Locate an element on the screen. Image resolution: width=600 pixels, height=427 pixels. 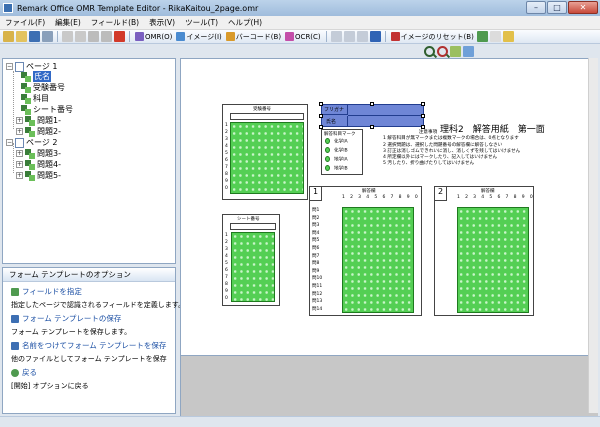
sheet-number-label: シート番号 is located at coordinates (248, 219).